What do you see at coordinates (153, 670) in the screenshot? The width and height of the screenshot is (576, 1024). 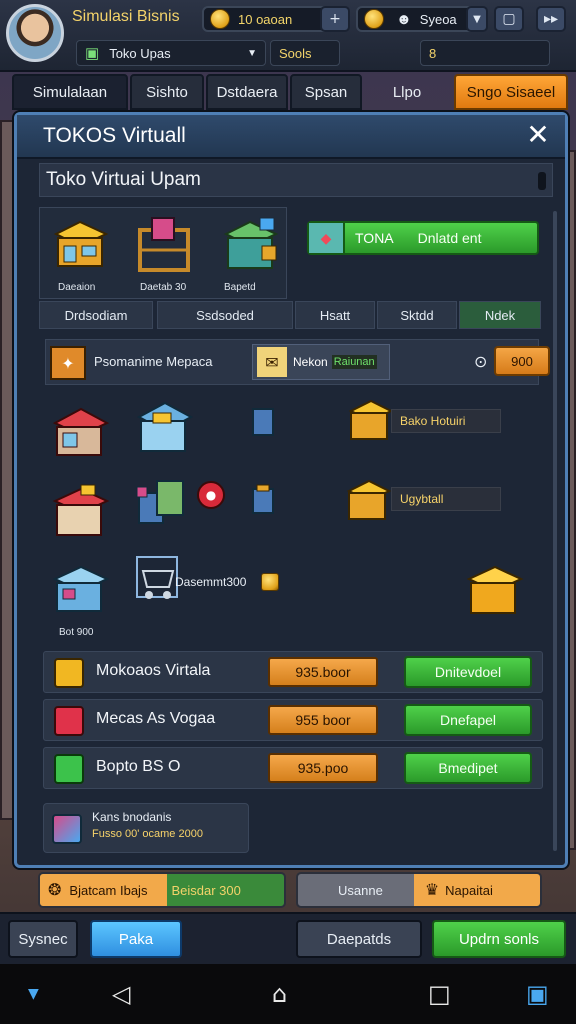 I see `product-name: Mokoaos Virtala` at bounding box center [153, 670].